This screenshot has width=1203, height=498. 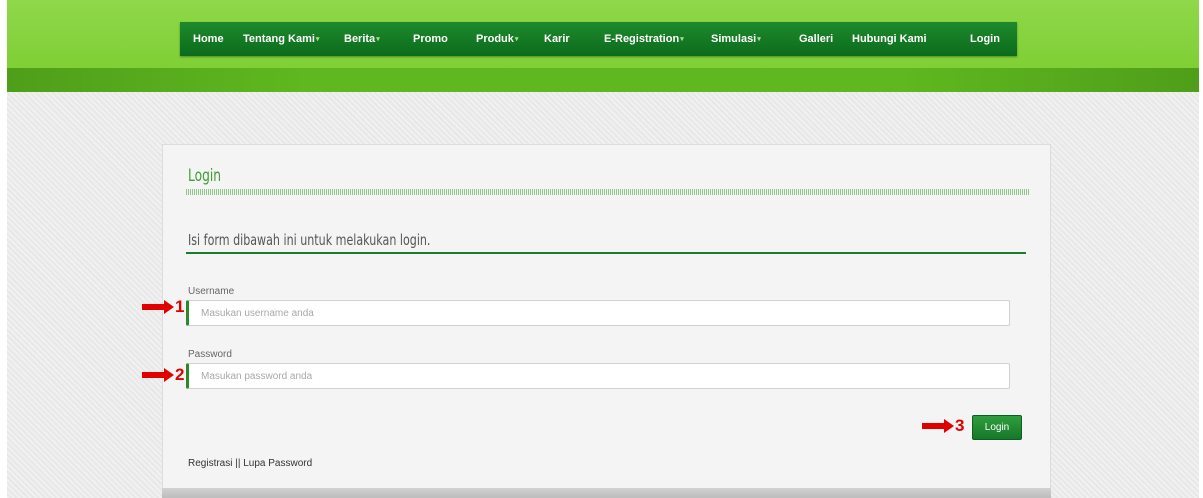 What do you see at coordinates (997, 427) in the screenshot?
I see `login-submit-button: Login` at bounding box center [997, 427].